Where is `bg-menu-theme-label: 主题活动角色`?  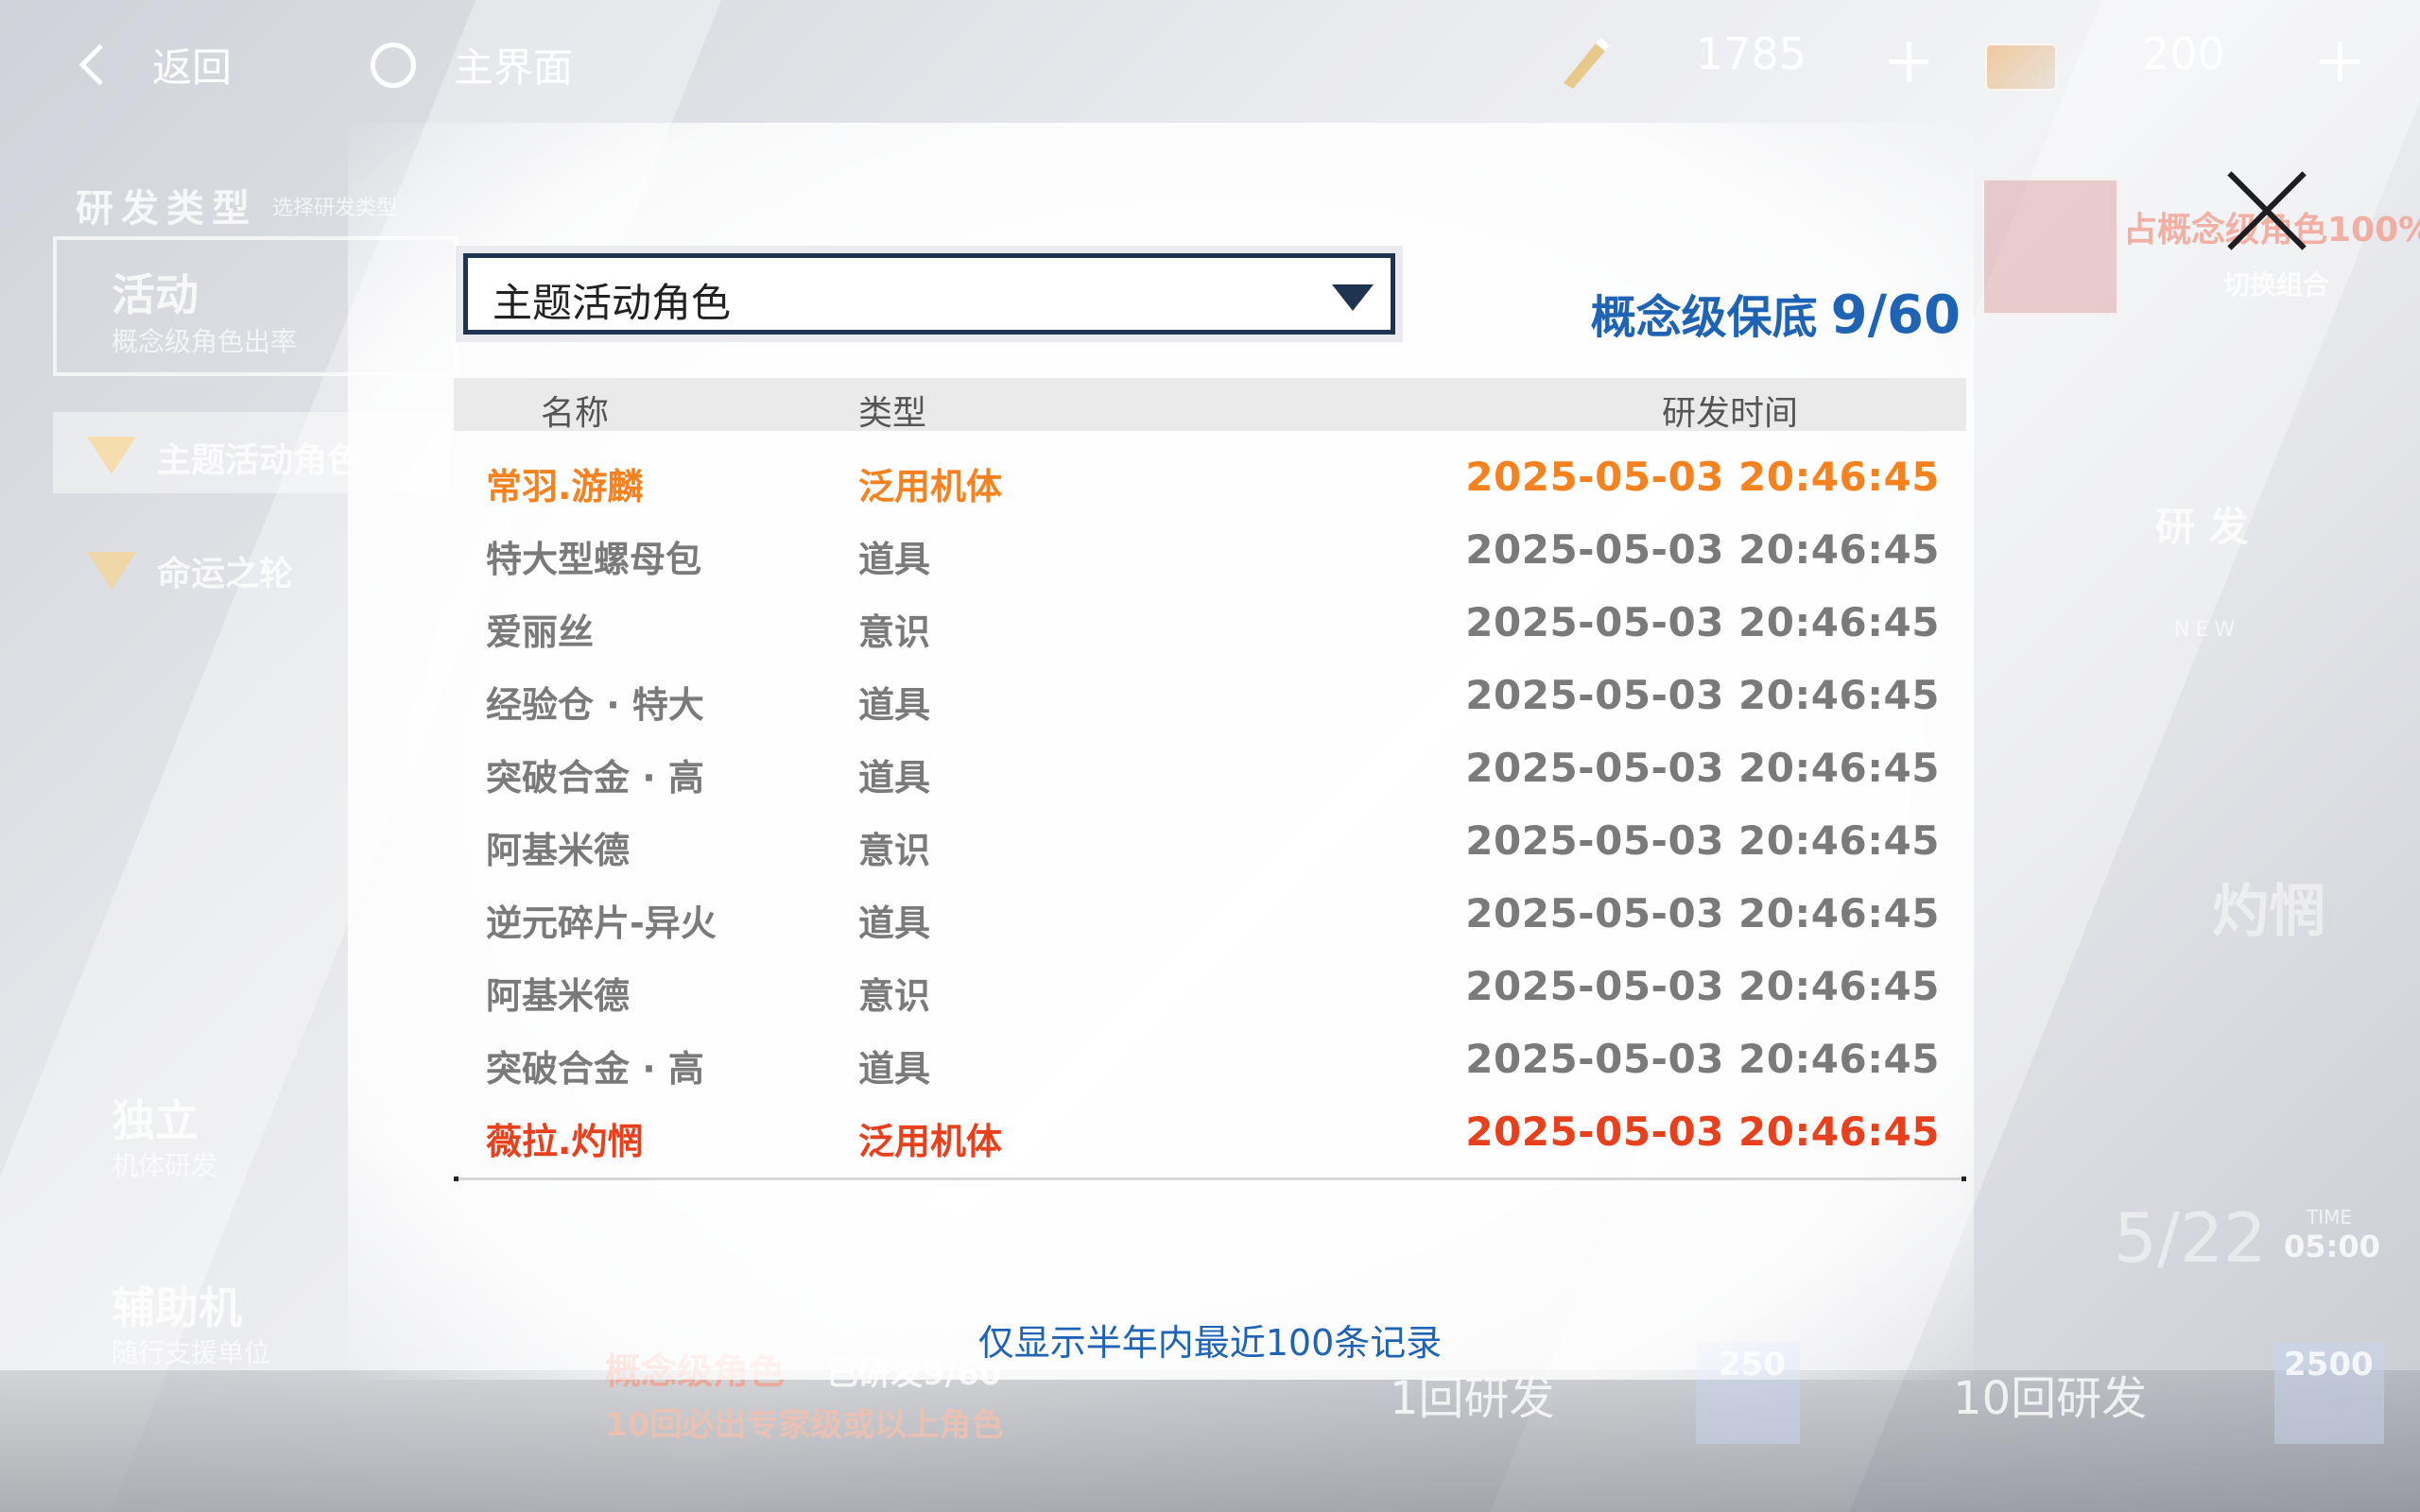
bg-menu-theme-label: 主题活动角色 is located at coordinates (259, 460).